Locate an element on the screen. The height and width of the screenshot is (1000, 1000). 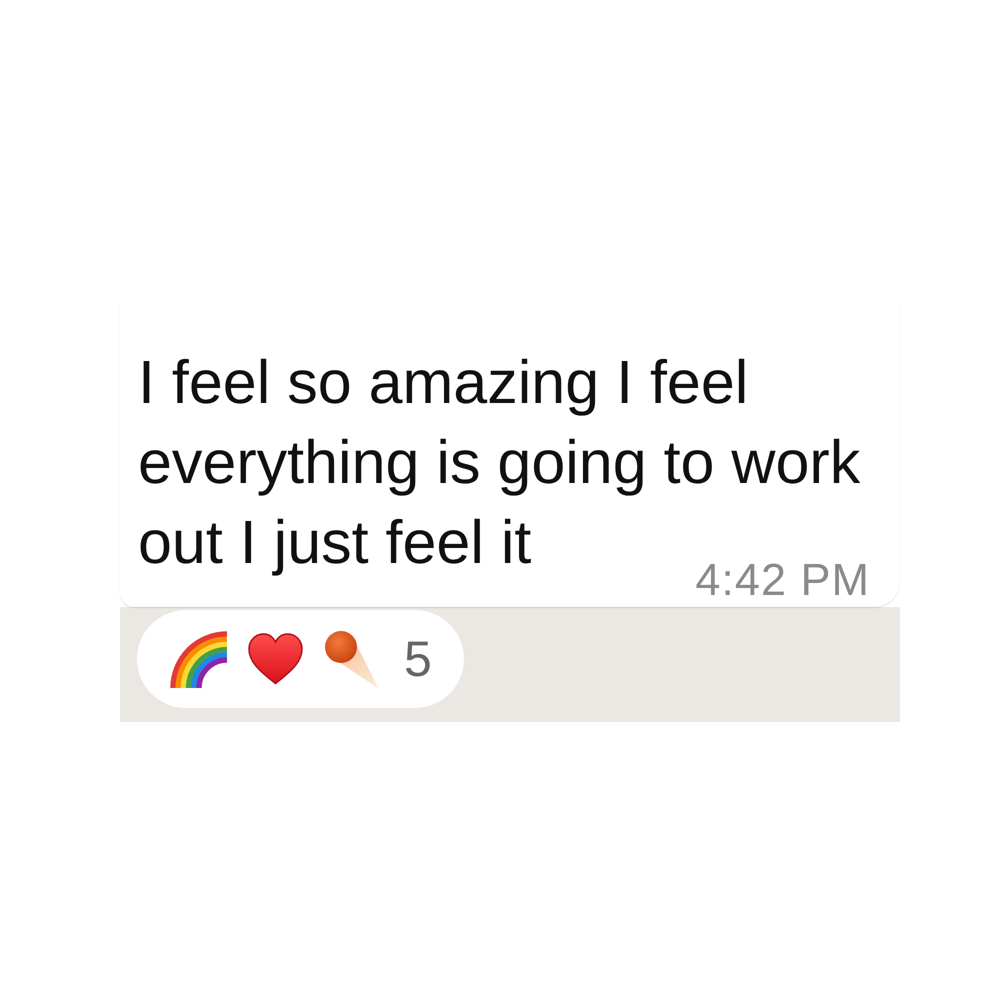
heart-icon is located at coordinates (275, 659).